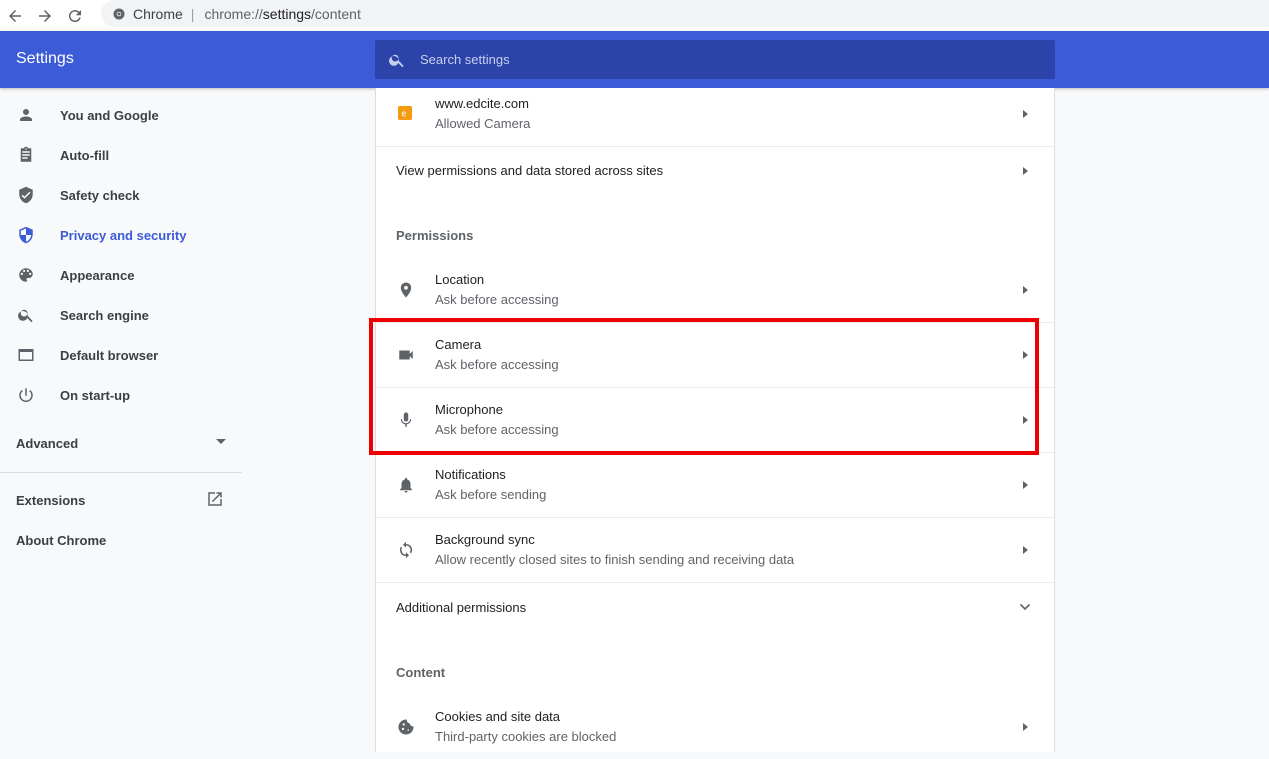  What do you see at coordinates (460, 279) in the screenshot?
I see `permission-title: Location` at bounding box center [460, 279].